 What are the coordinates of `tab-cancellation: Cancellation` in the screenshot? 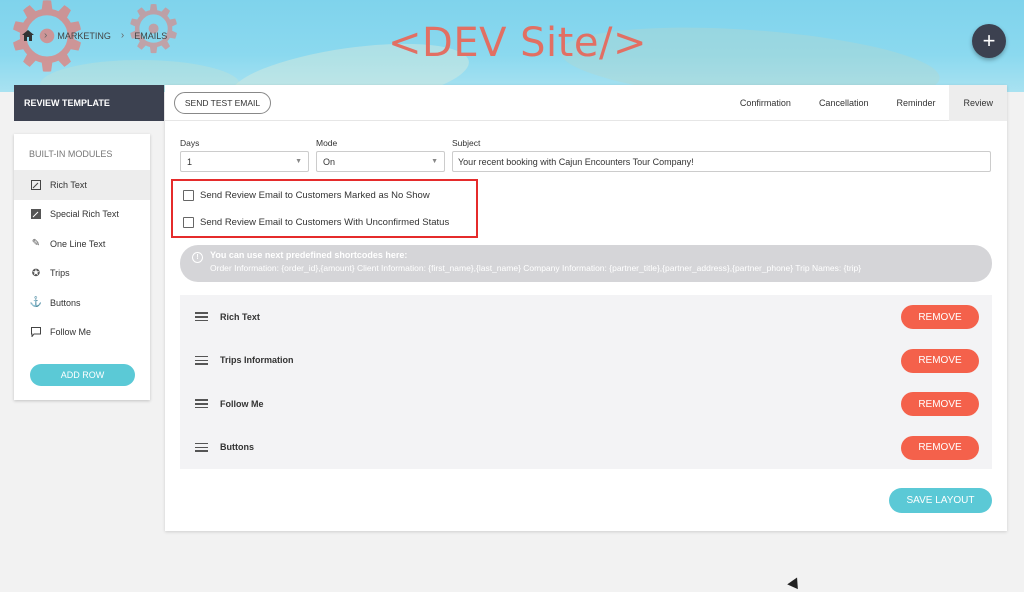 It's located at (844, 103).